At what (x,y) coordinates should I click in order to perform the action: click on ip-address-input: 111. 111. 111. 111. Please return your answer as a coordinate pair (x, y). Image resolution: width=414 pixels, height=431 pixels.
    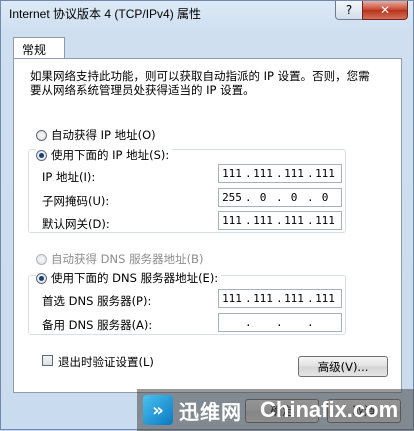
    Looking at the image, I should click on (280, 173).